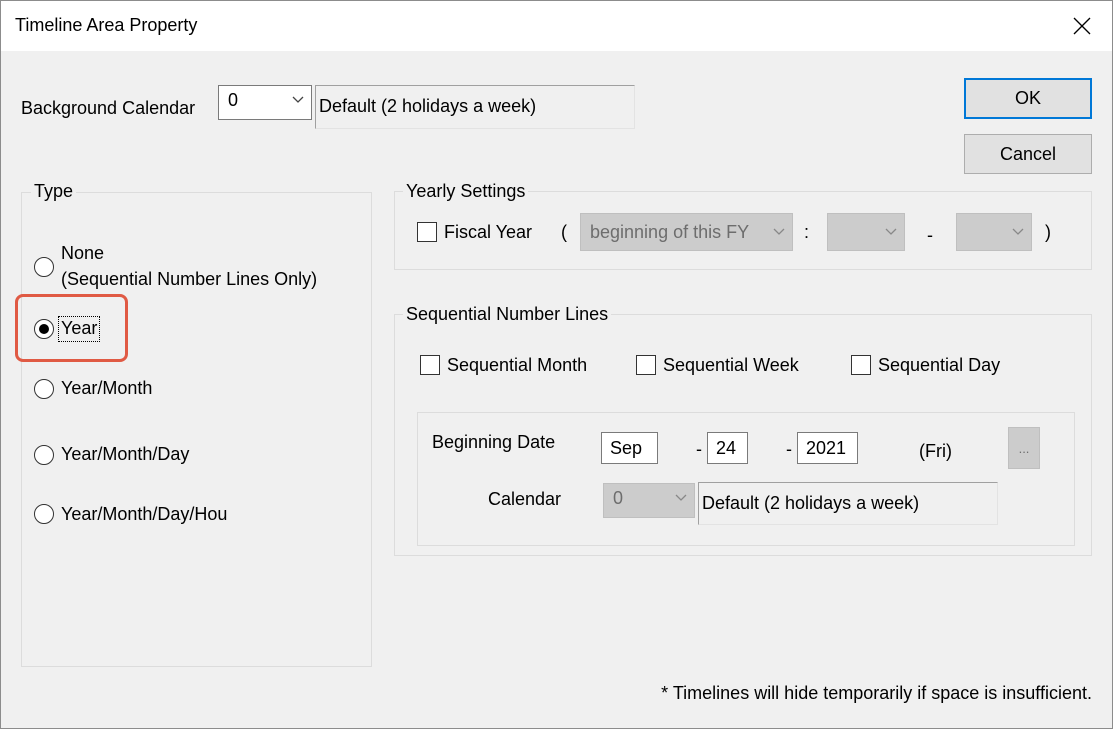  What do you see at coordinates (125, 454) in the screenshot?
I see `radio-year-month-day-label: Year/Month/Day` at bounding box center [125, 454].